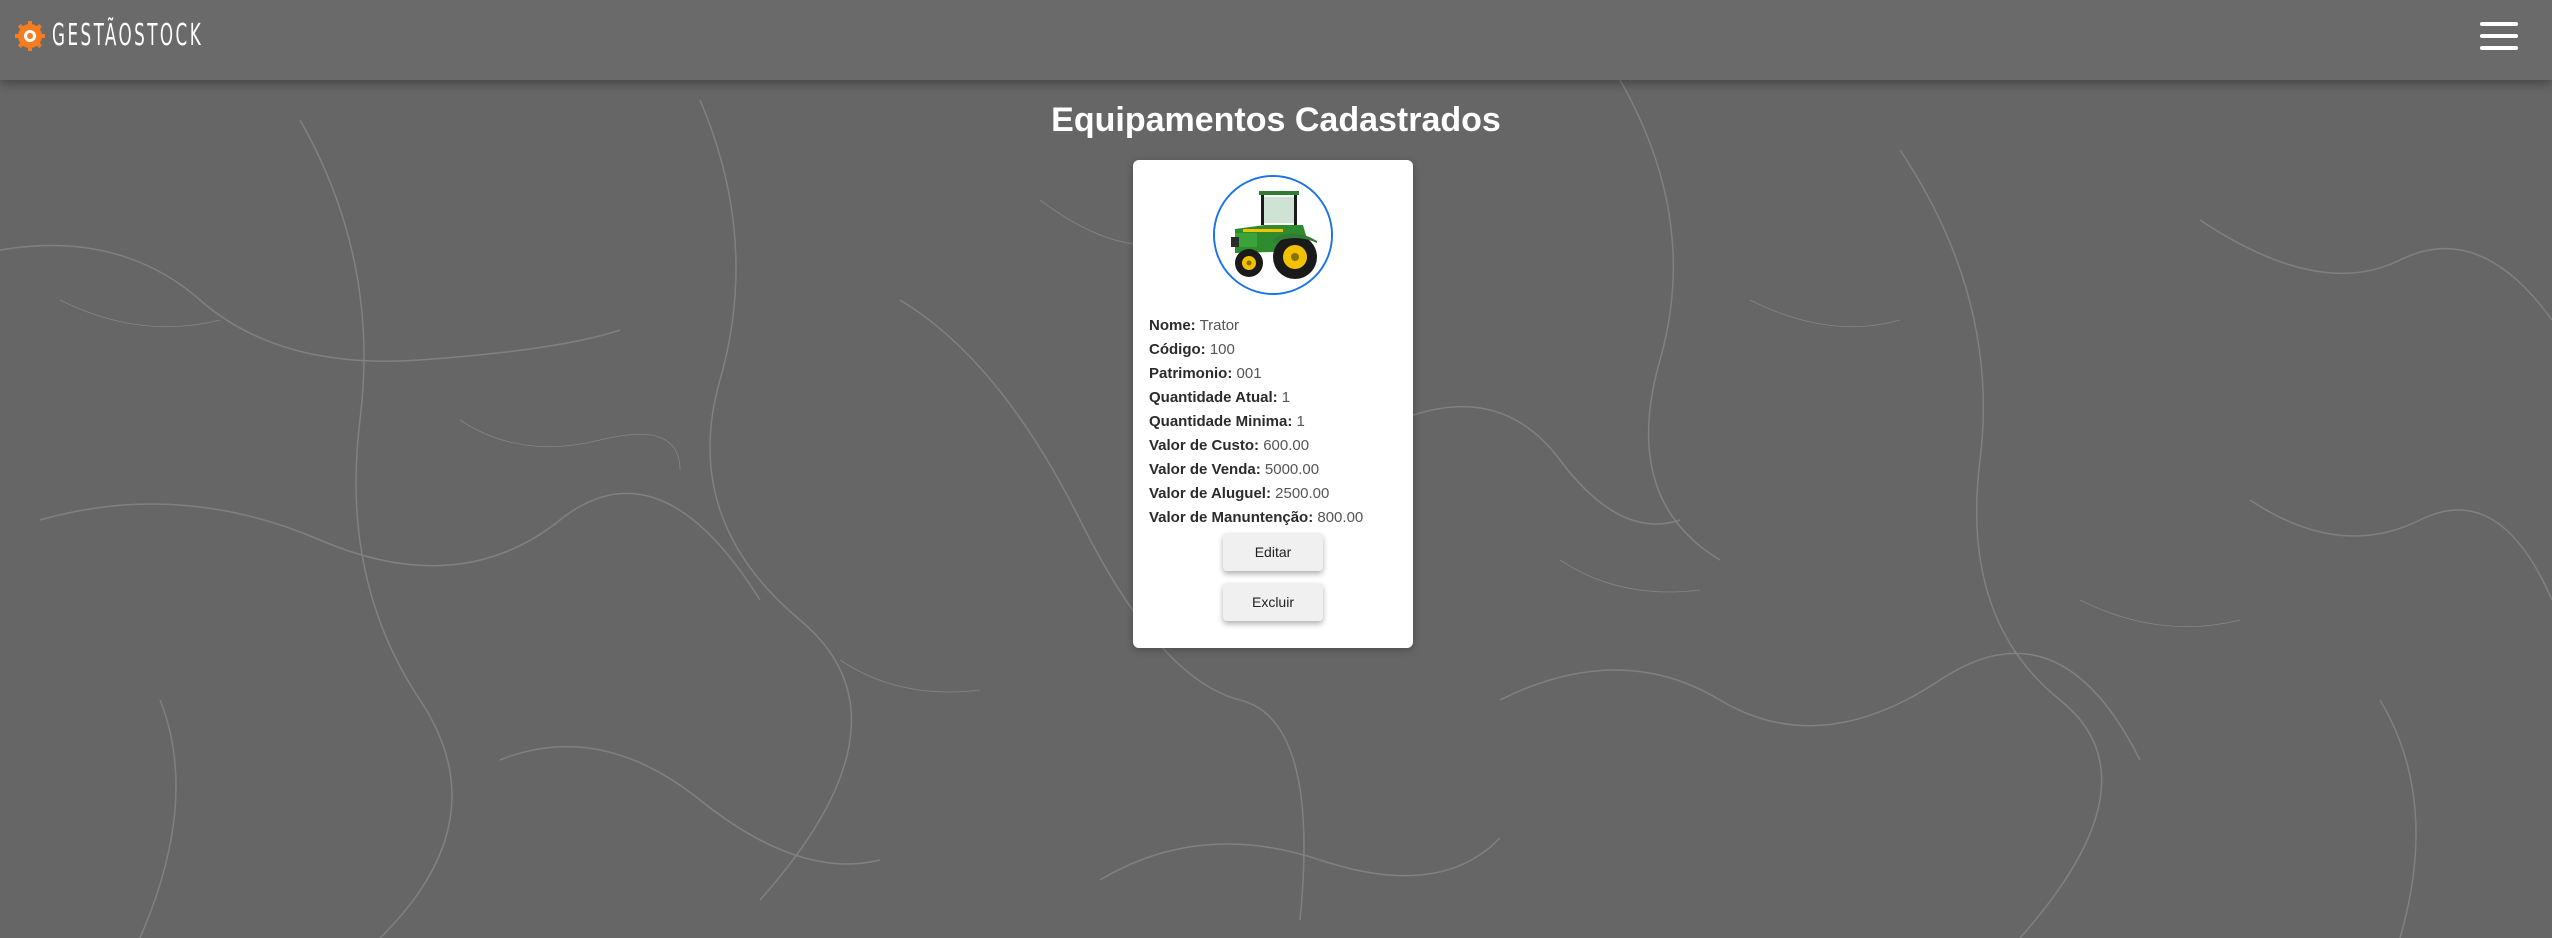  I want to click on field-value: 800.00, so click(1340, 517).